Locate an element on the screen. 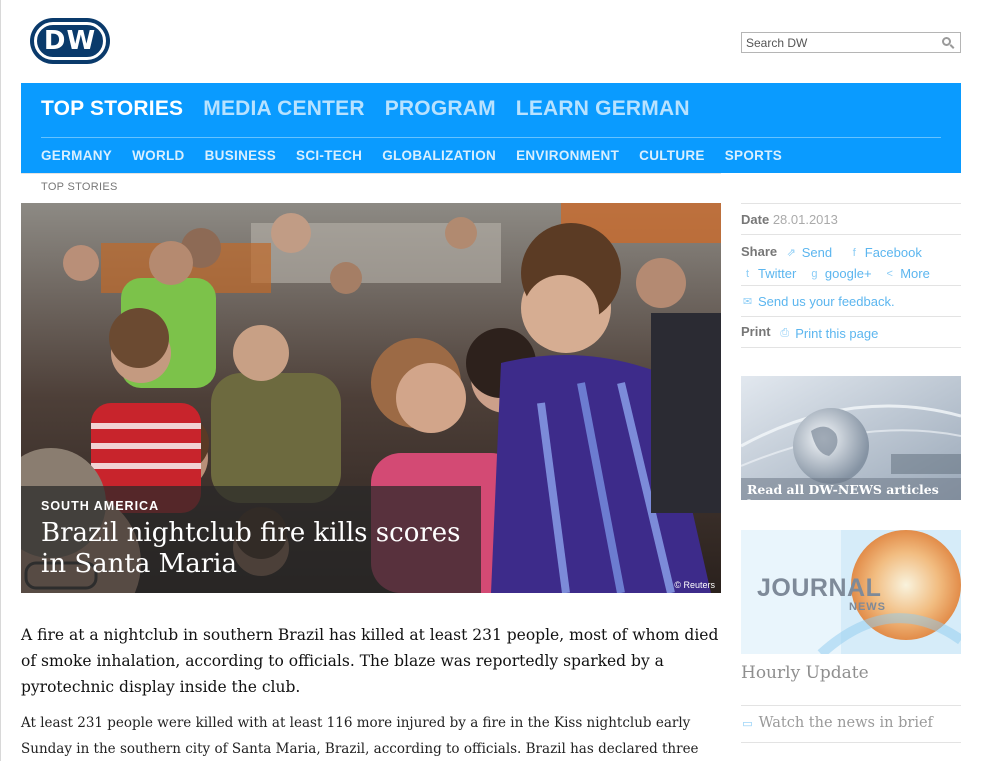  share-facebook-link: f Facebook is located at coordinates (885, 253).